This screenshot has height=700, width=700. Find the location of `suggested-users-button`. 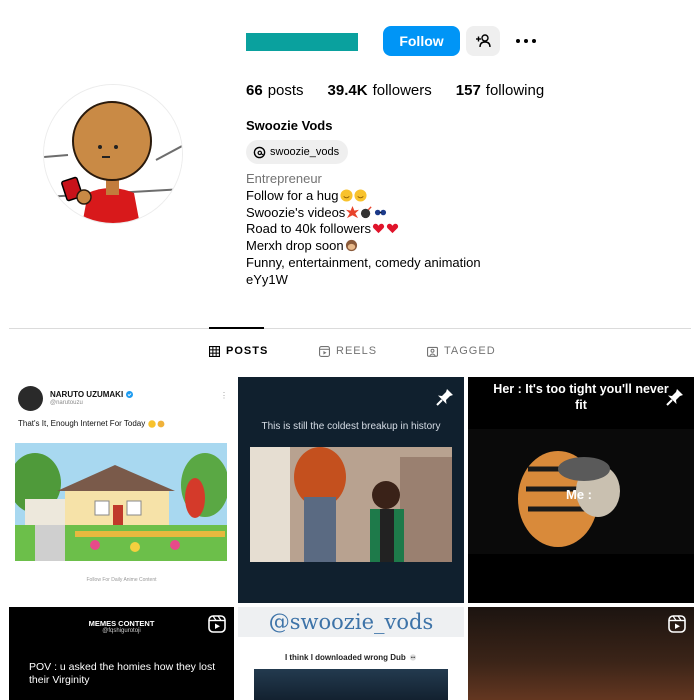

suggested-users-button is located at coordinates (483, 41).